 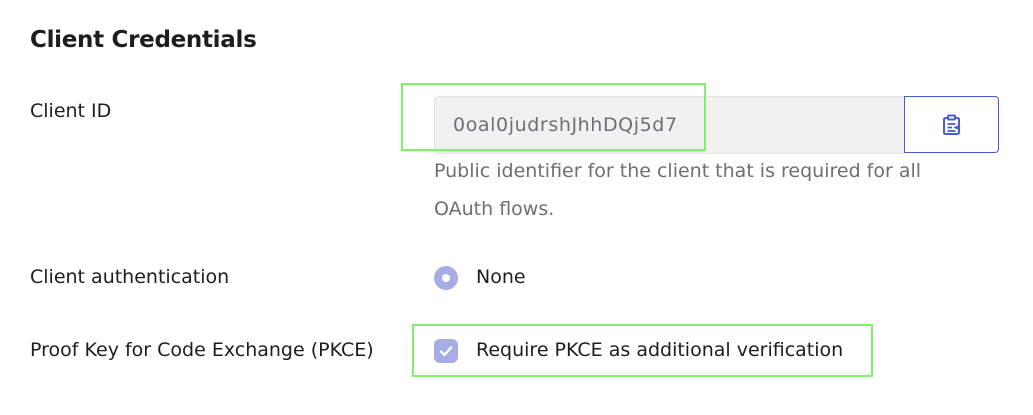 I want to click on client-authentication-label: Client authentication, so click(x=130, y=277).